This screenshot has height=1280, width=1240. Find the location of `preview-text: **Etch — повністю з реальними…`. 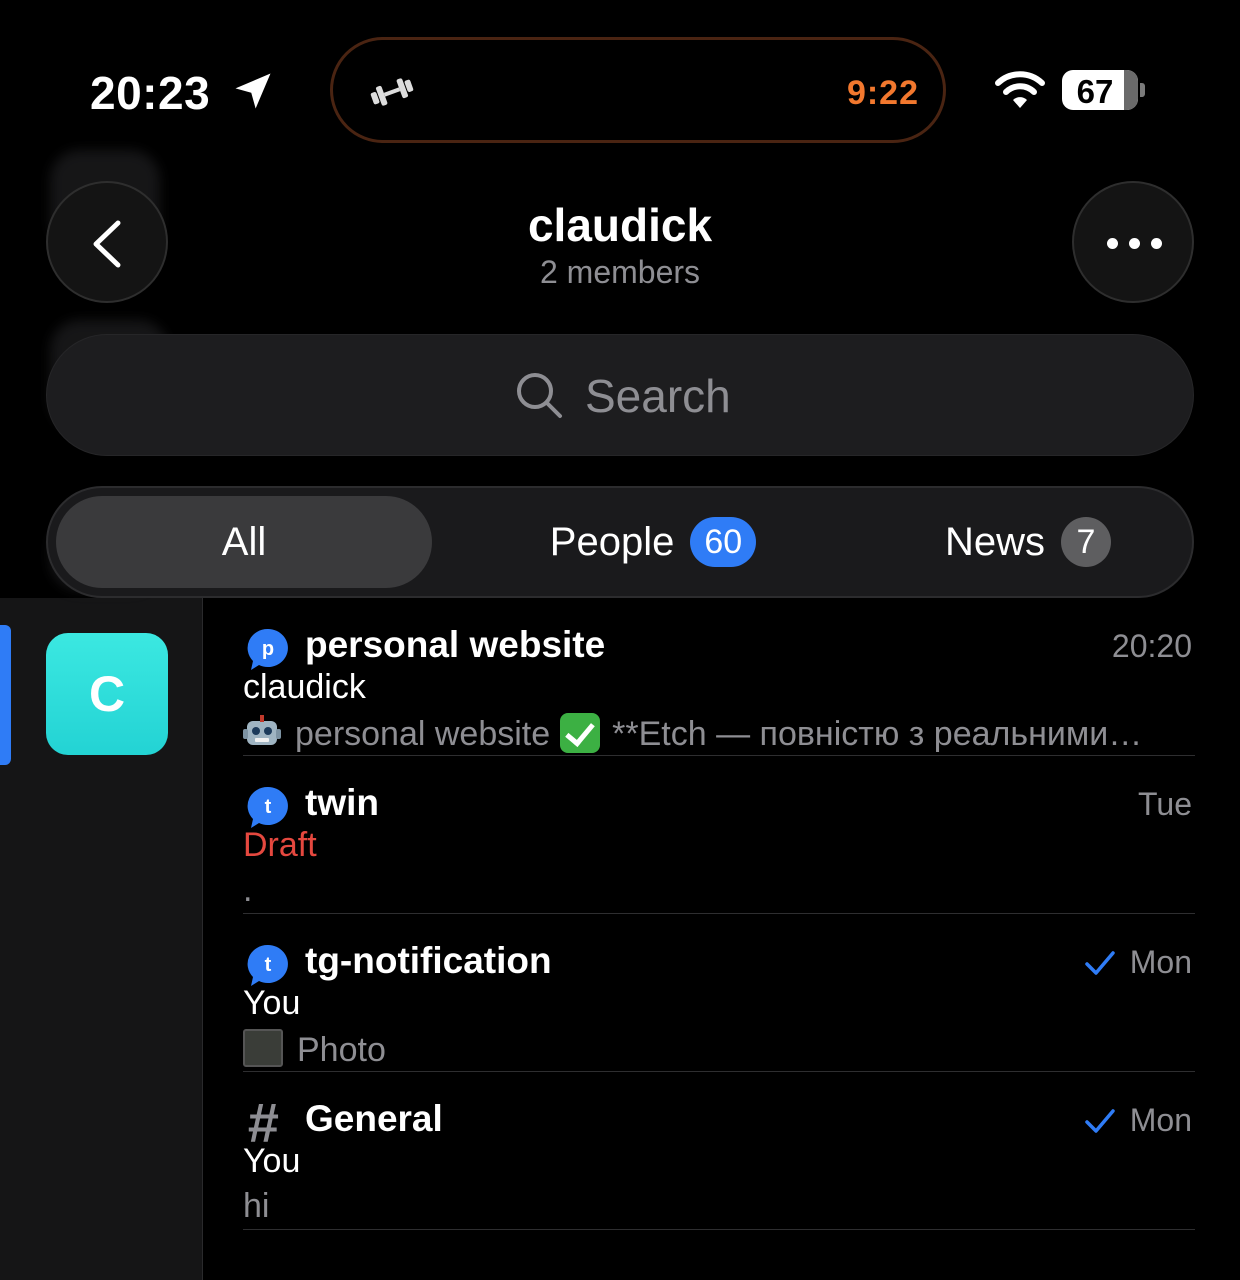

preview-text: **Etch — повністю з реальними… is located at coordinates (877, 734).